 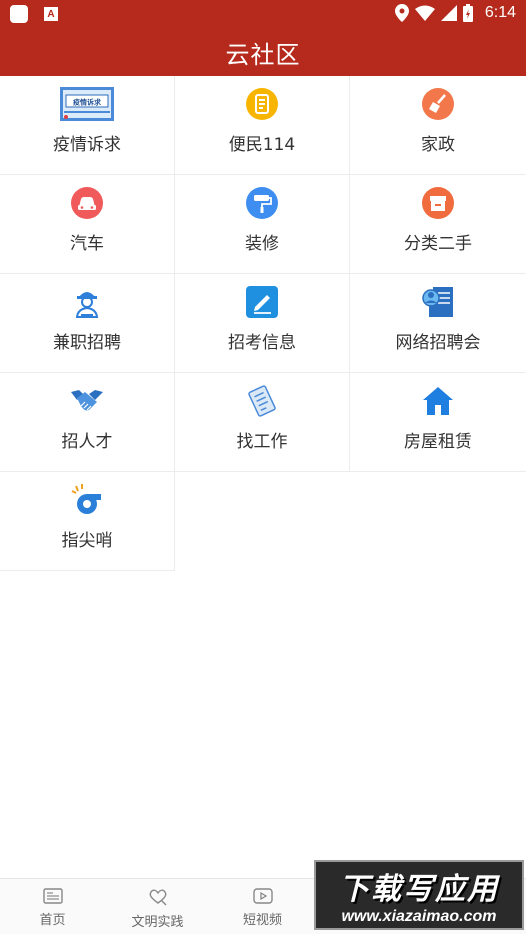 What do you see at coordinates (262, 104) in the screenshot?
I see `phone-book-icon` at bounding box center [262, 104].